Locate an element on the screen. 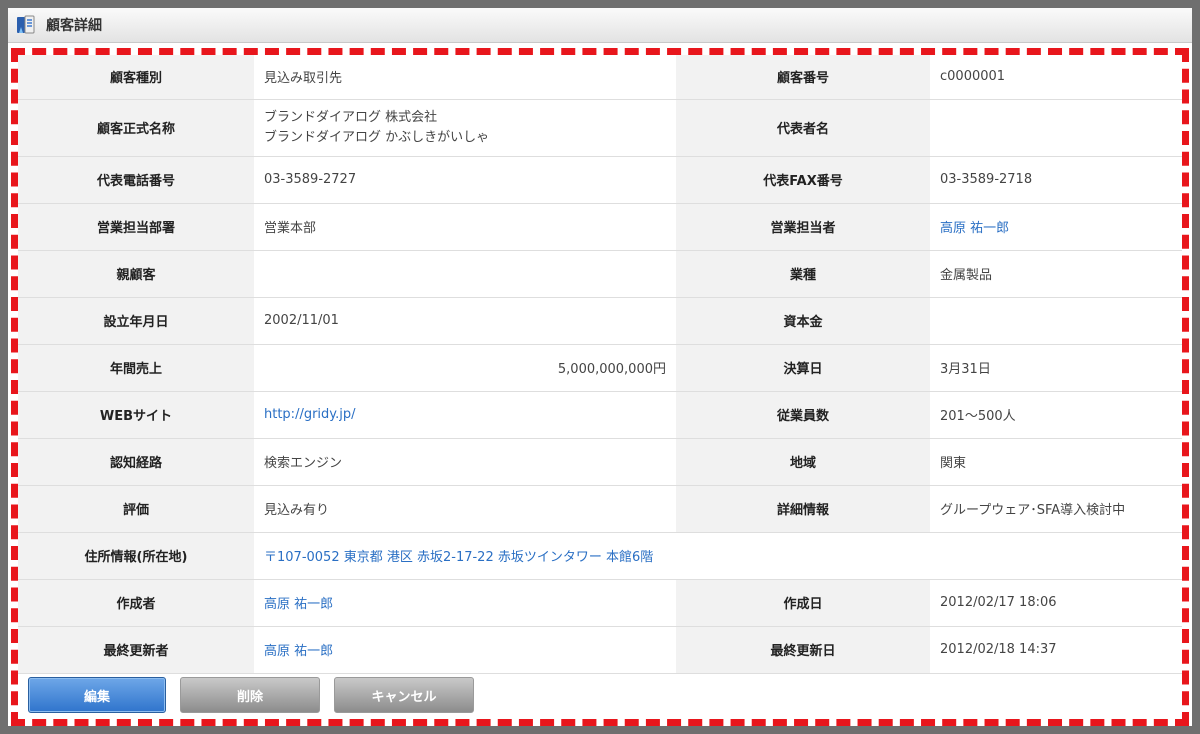  value-customer-number: c0000001 is located at coordinates (1056, 77).